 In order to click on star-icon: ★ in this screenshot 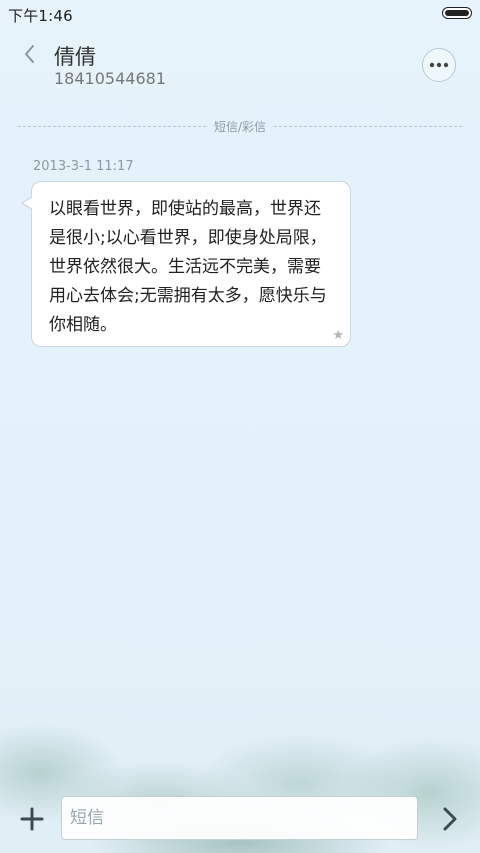, I will do `click(338, 335)`.